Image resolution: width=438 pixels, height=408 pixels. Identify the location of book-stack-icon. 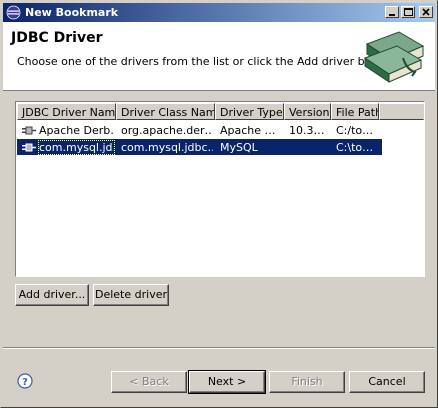
(394, 57).